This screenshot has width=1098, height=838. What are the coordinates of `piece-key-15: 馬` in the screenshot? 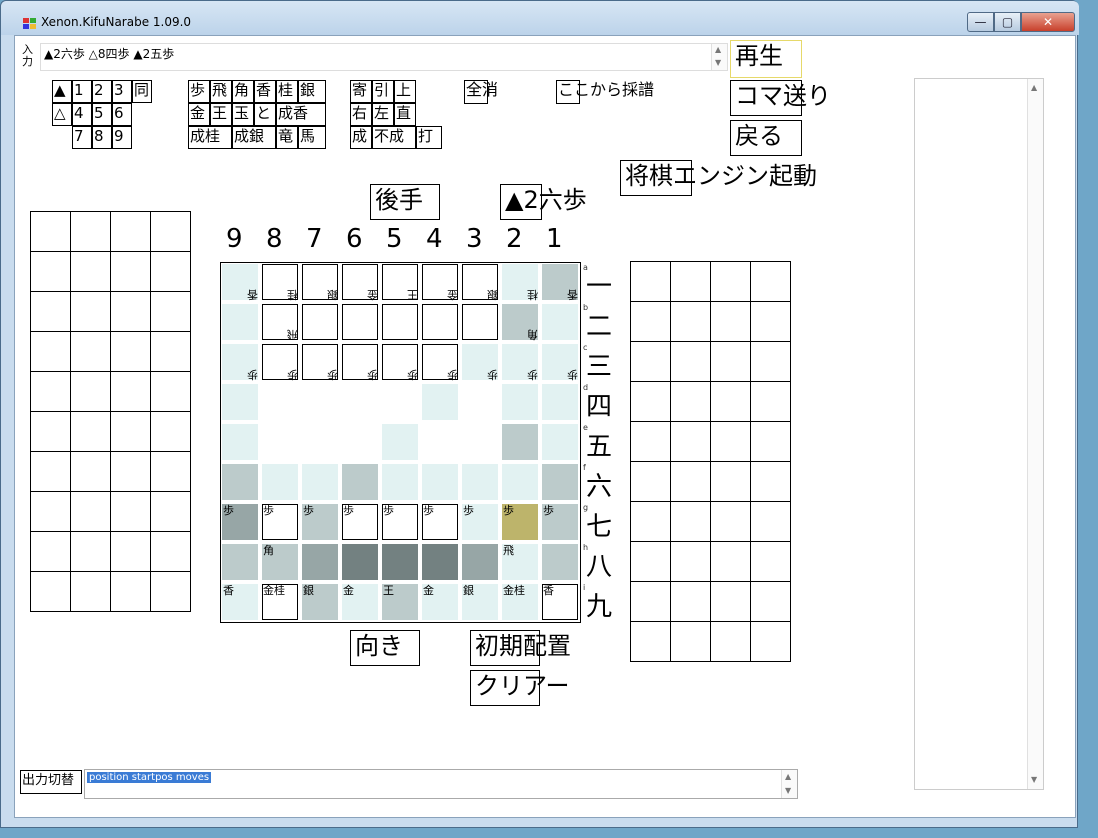 It's located at (312, 137).